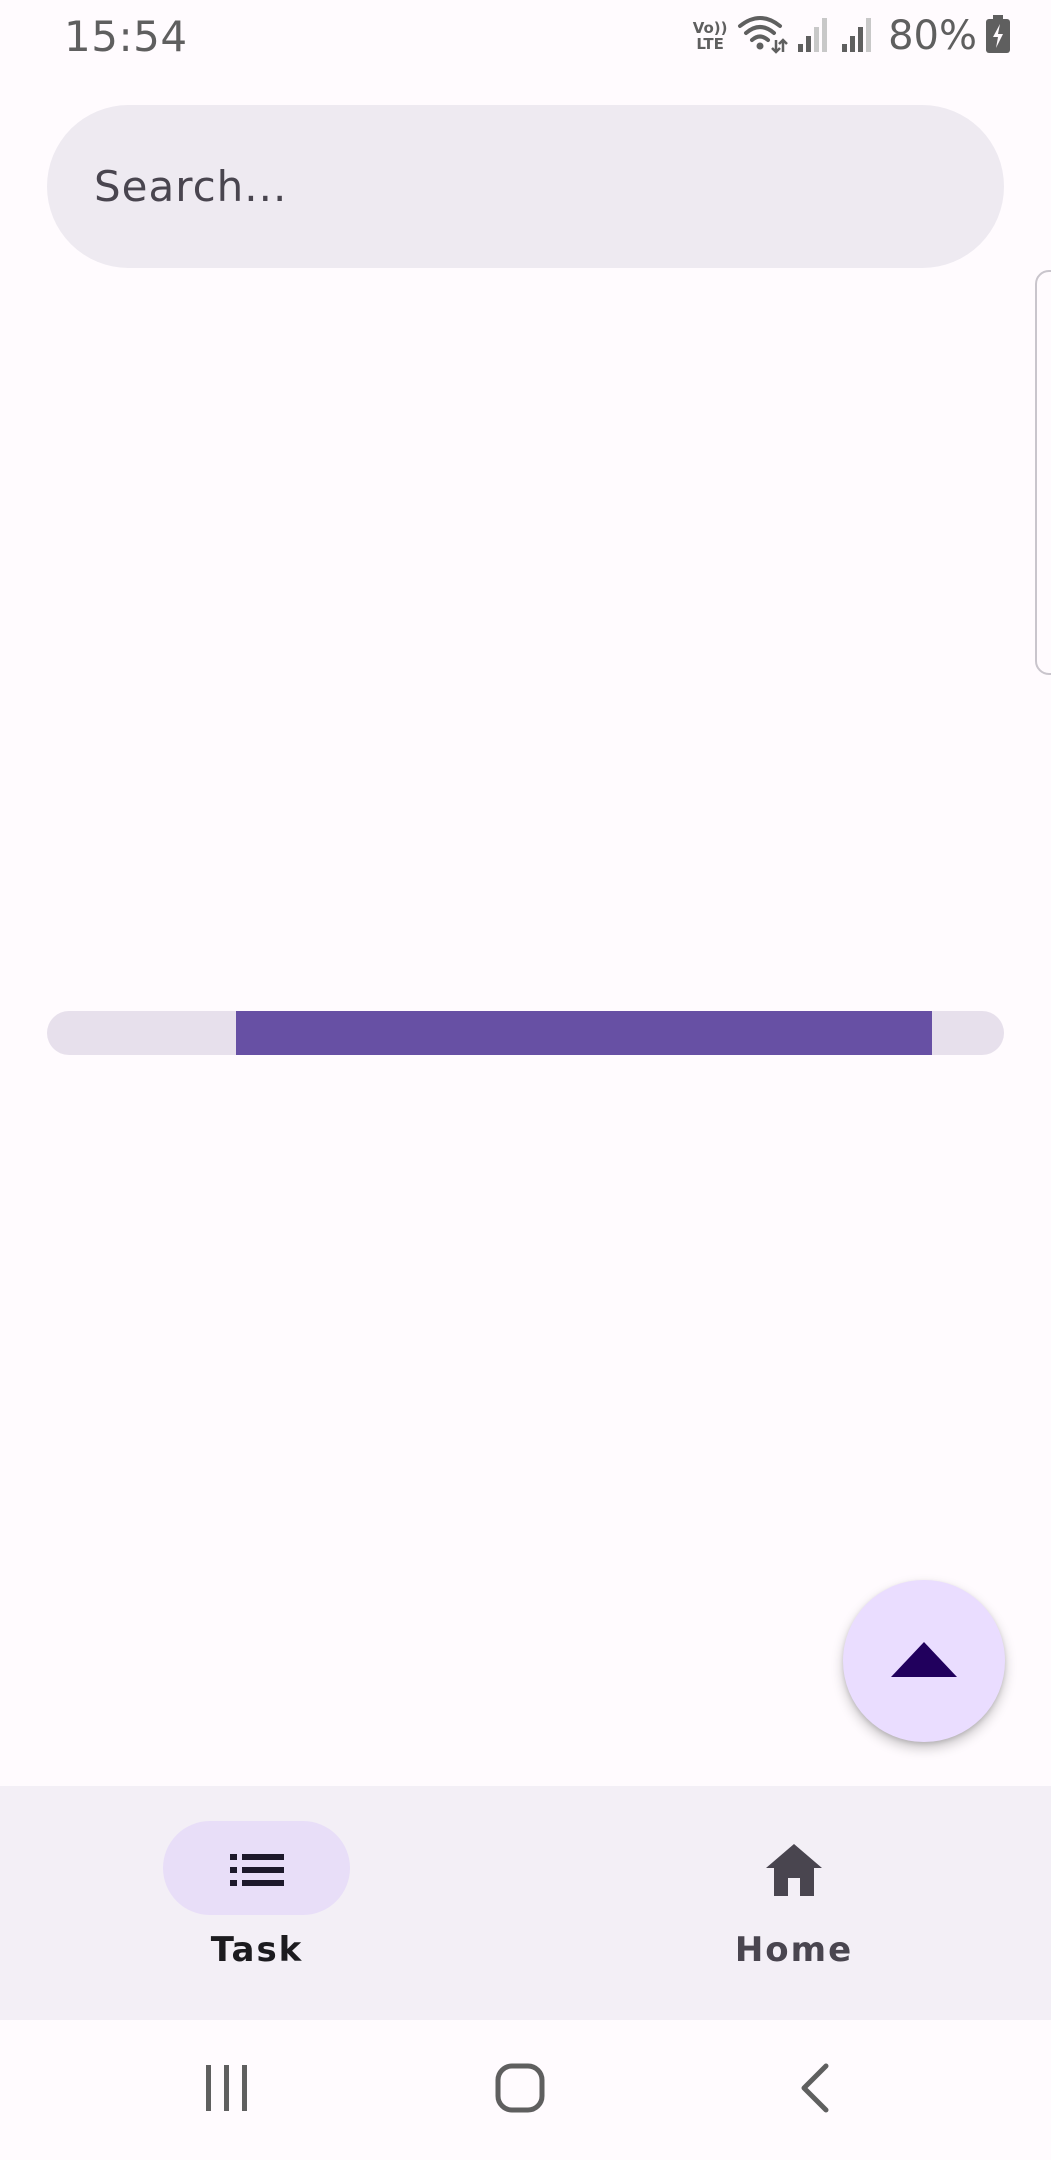 The width and height of the screenshot is (1051, 2160). What do you see at coordinates (257, 1950) in the screenshot?
I see `nav-label-task: Task` at bounding box center [257, 1950].